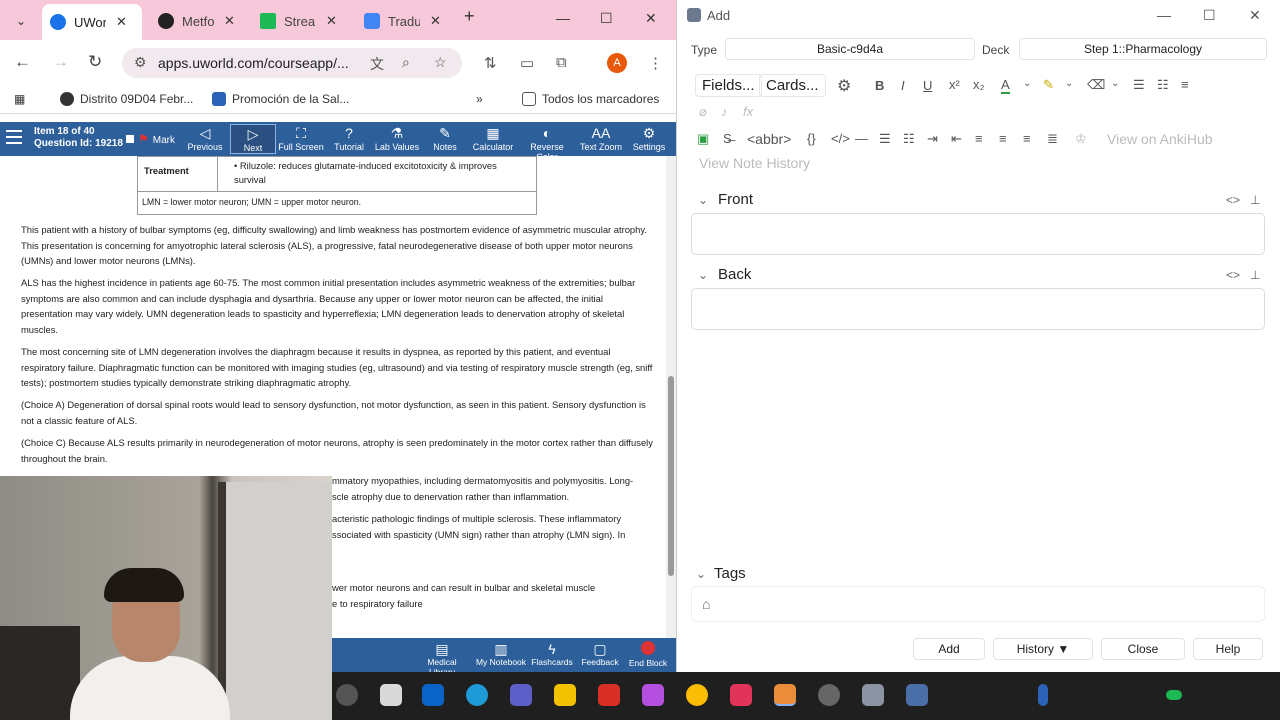  What do you see at coordinates (703, 275) in the screenshot?
I see `collapse-back-icon: ⌄` at bounding box center [703, 275].